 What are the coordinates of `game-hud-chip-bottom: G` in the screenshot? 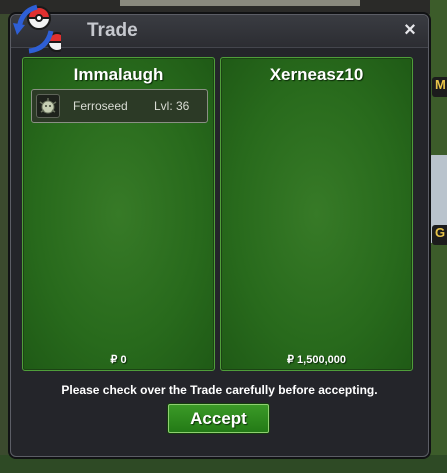 It's located at (439, 235).